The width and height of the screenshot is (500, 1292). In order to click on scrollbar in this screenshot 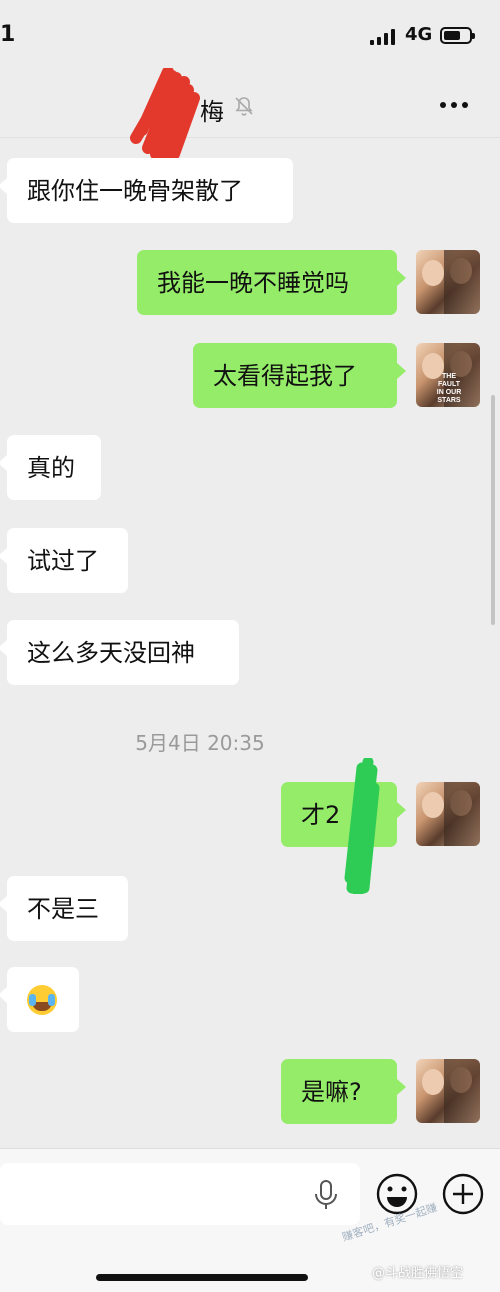, I will do `click(493, 510)`.